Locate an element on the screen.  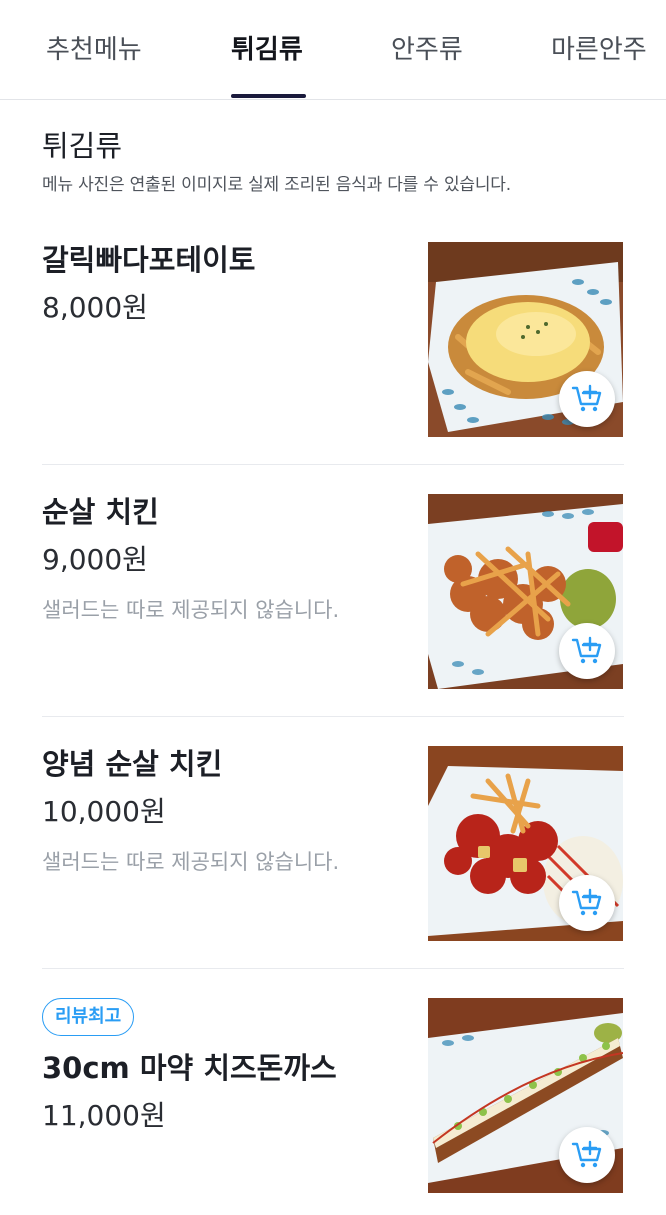
menu-item-name: 양념 순살 치킨 is located at coordinates (132, 764).